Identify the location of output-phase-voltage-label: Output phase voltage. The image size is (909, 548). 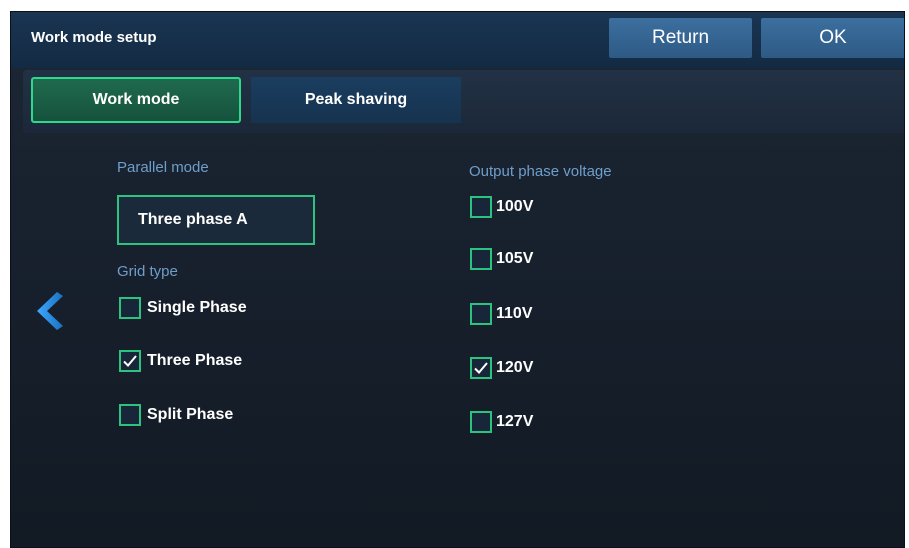
(540, 171).